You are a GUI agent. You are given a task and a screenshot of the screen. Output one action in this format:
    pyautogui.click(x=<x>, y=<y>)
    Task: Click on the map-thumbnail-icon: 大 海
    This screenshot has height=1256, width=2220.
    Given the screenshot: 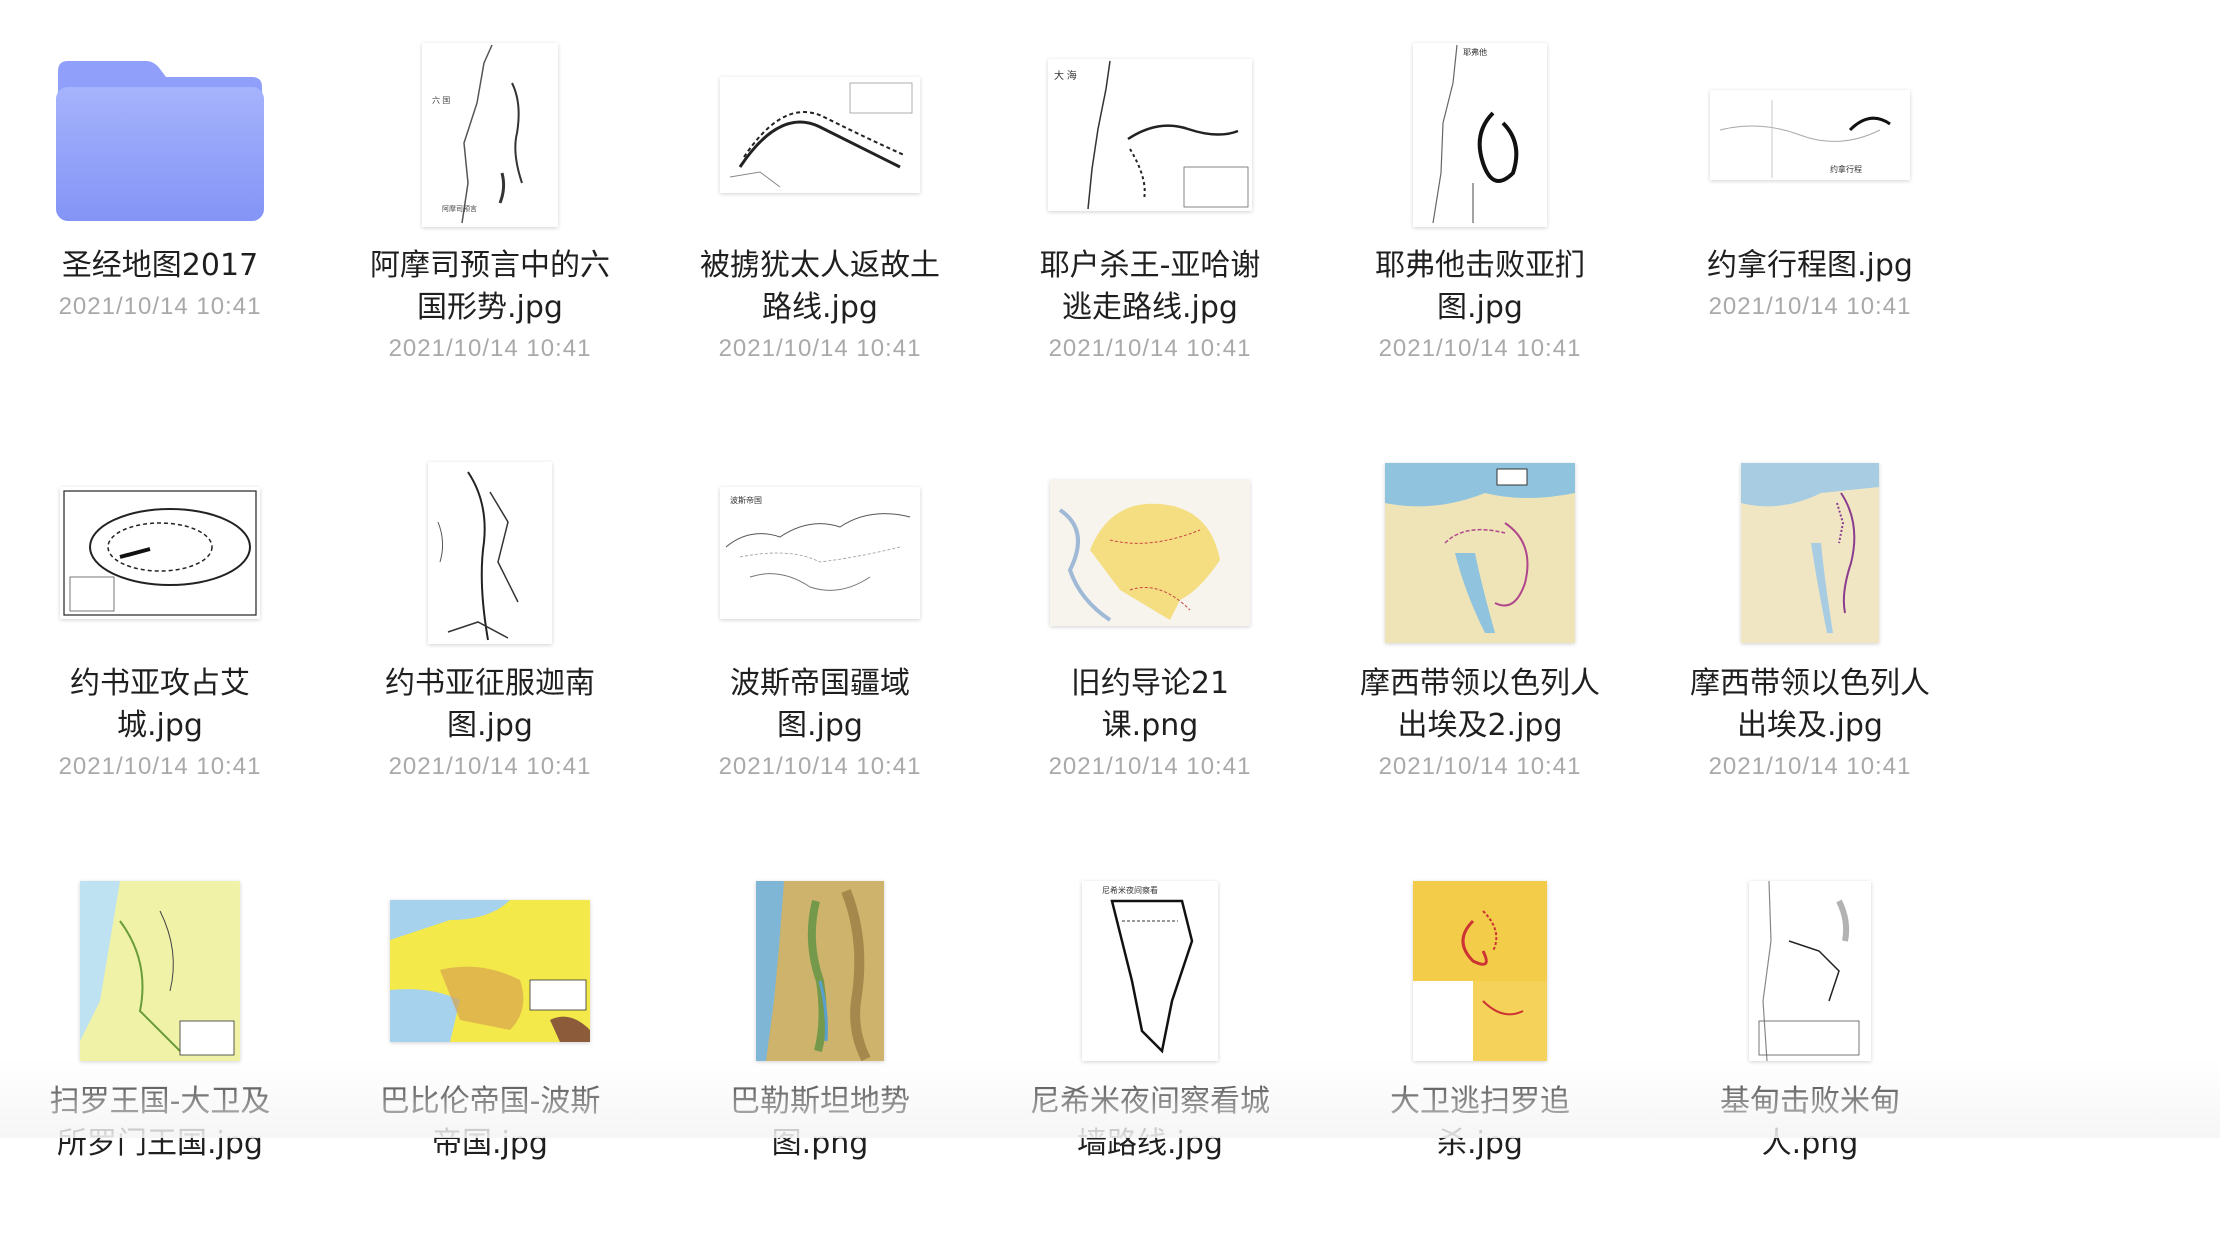 What is the action you would take?
    pyautogui.click(x=1150, y=135)
    